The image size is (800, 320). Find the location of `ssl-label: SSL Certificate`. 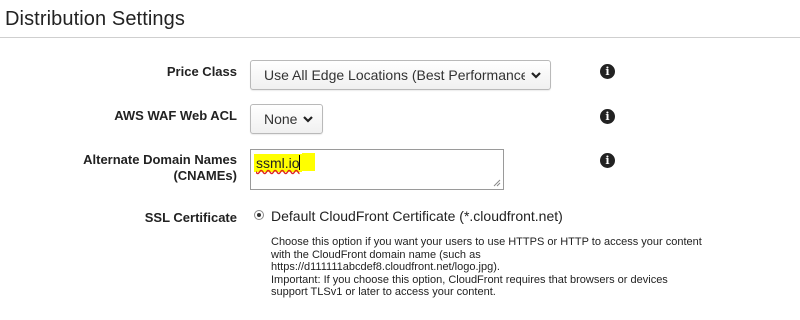

ssl-label: SSL Certificate is located at coordinates (190, 217).